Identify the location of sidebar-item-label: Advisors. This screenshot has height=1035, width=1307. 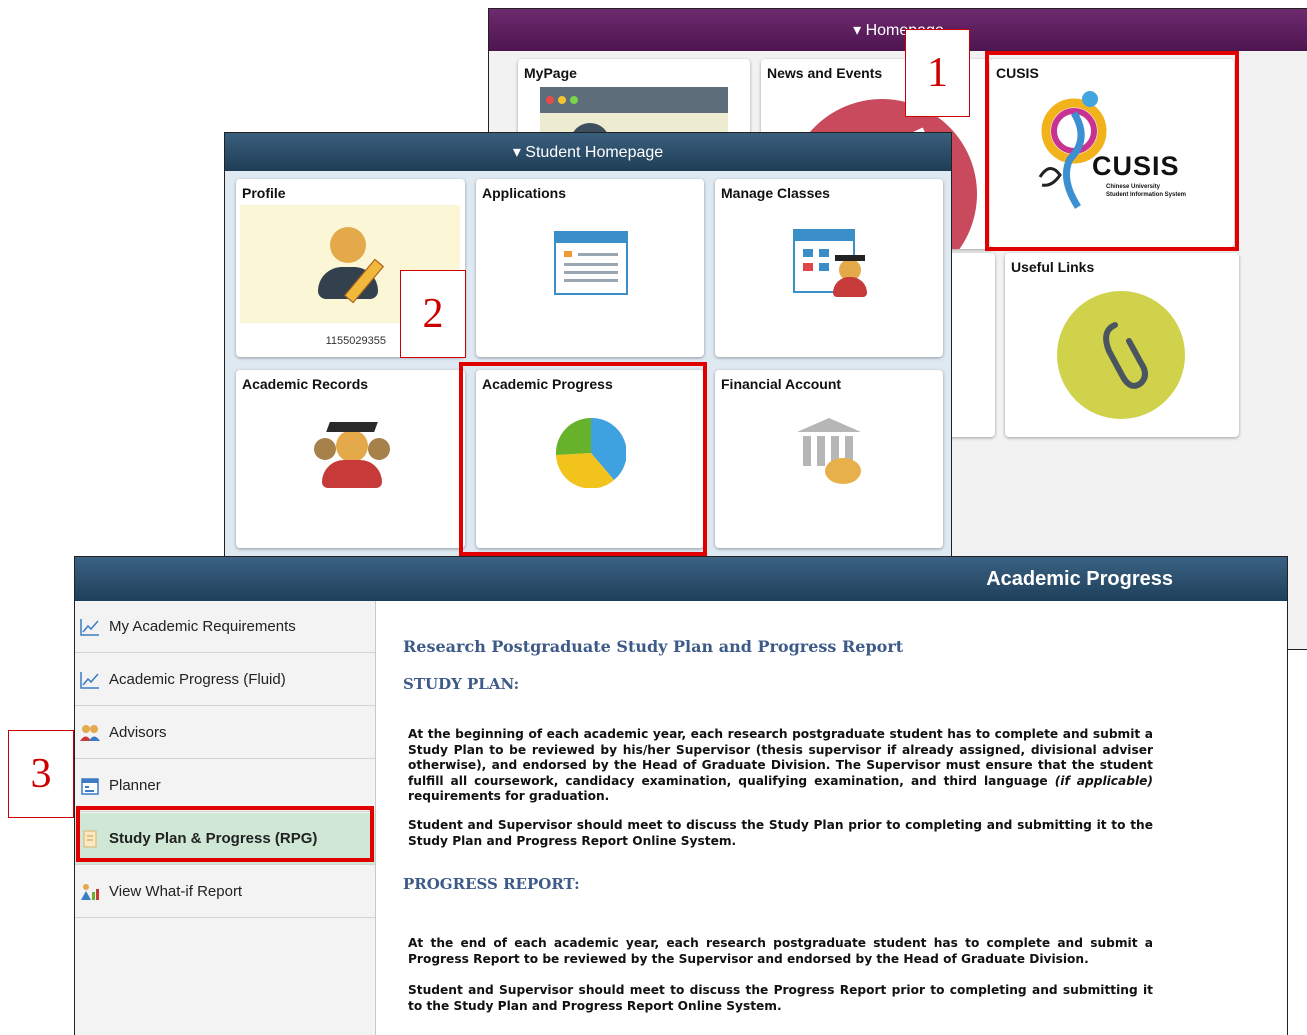
(138, 732).